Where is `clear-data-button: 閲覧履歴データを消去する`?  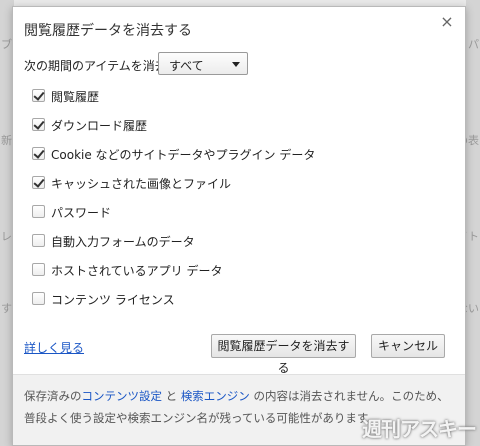
clear-data-button: 閲覧履歴データを消去する is located at coordinates (283, 354).